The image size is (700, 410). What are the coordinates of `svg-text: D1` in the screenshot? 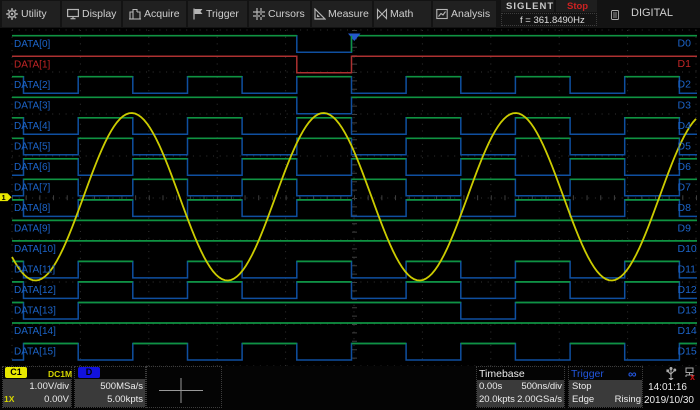 It's located at (685, 64).